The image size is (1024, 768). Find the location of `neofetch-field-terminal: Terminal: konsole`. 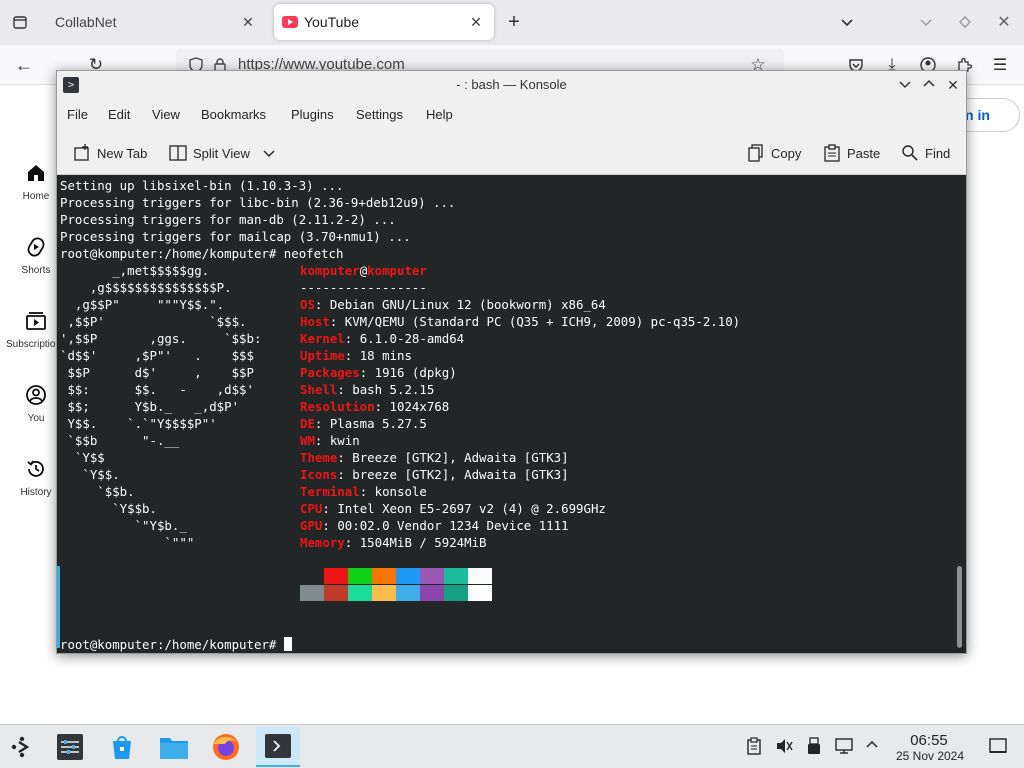

neofetch-field-terminal: Terminal: konsole is located at coordinates (363, 491).